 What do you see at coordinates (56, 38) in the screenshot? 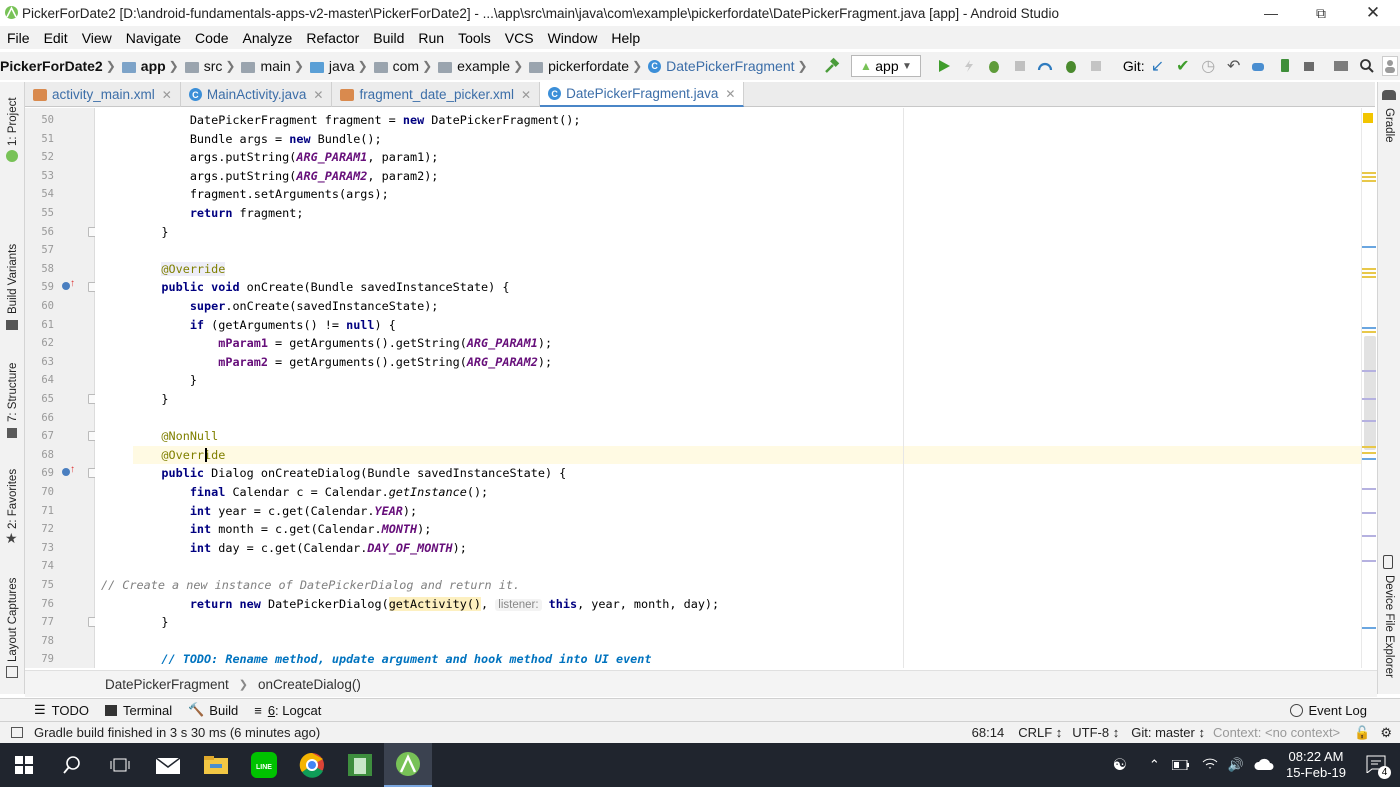
I see `menu-edit: Edit` at bounding box center [56, 38].